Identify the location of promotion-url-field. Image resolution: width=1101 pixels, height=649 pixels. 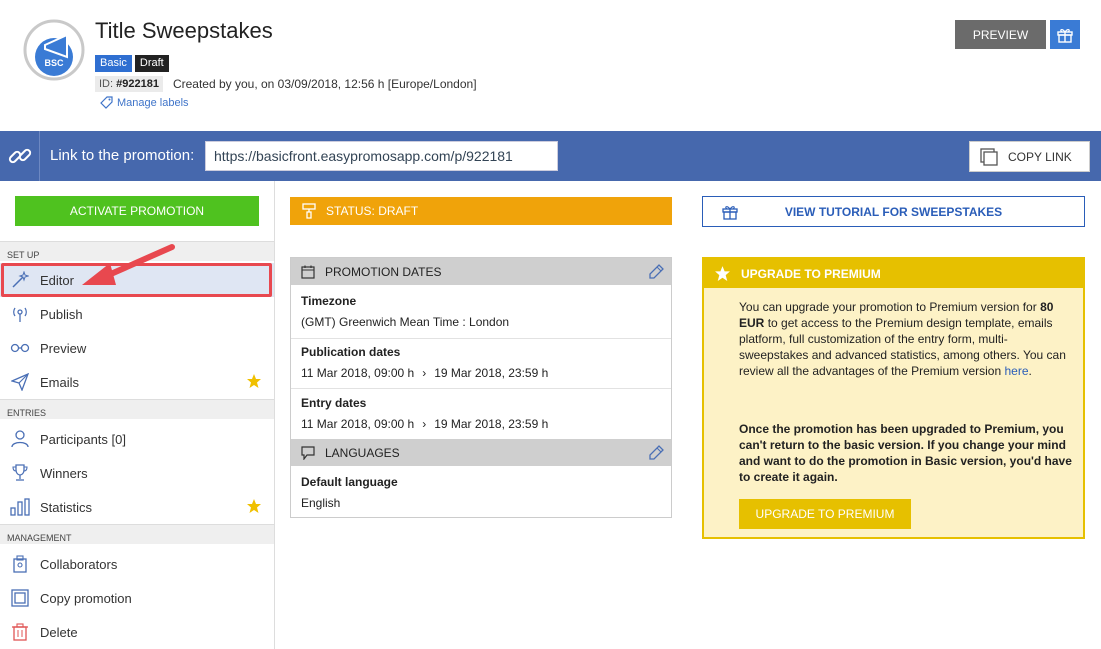
(381, 156).